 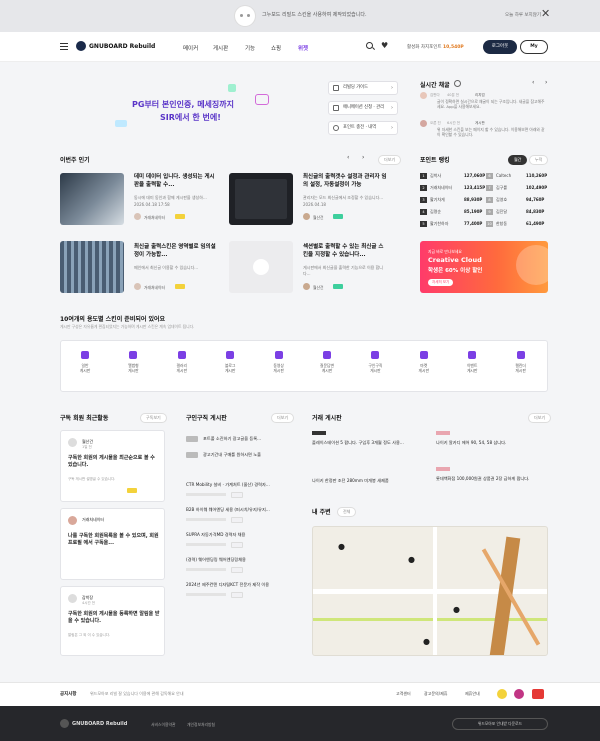 What do you see at coordinates (457, 83) in the screenshot?
I see `clock-icon` at bounding box center [457, 83].